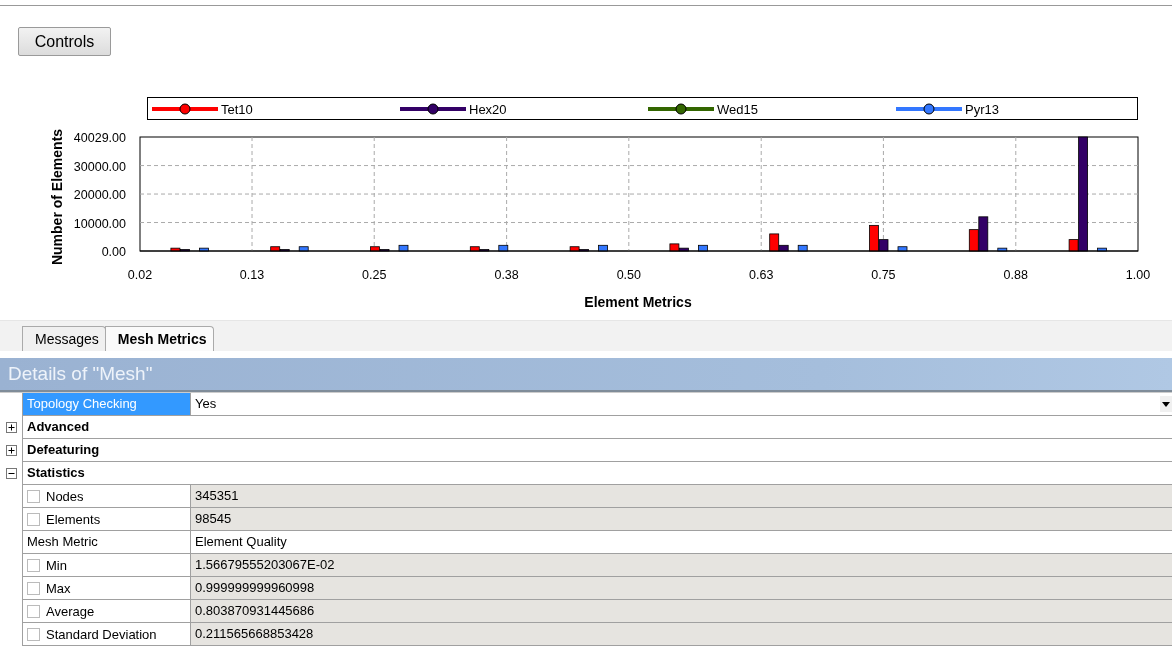 Image resolution: width=1172 pixels, height=651 pixels. Describe the element at coordinates (761, 275) in the screenshot. I see `x-tick-label: 0.63` at that location.